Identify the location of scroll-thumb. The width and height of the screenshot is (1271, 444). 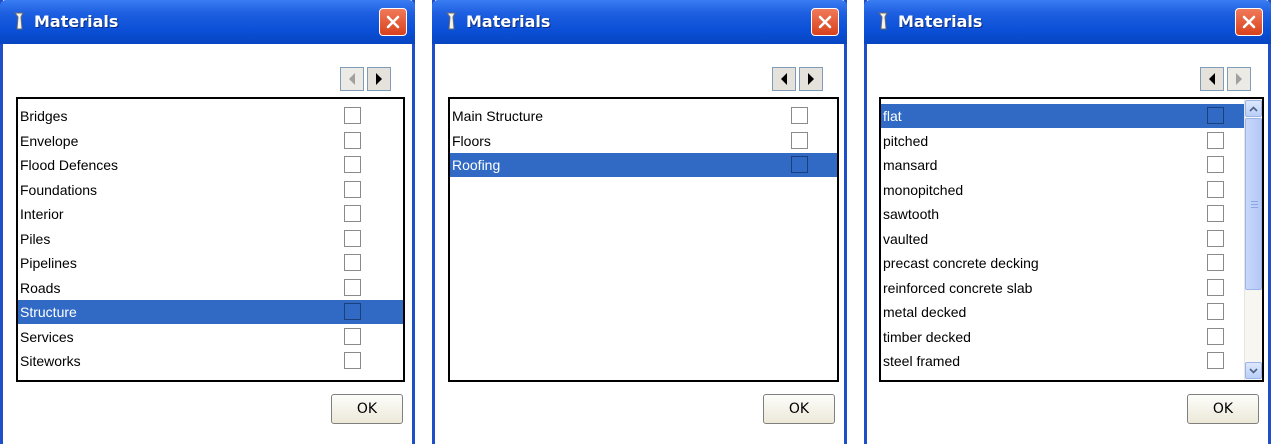
(1253, 204).